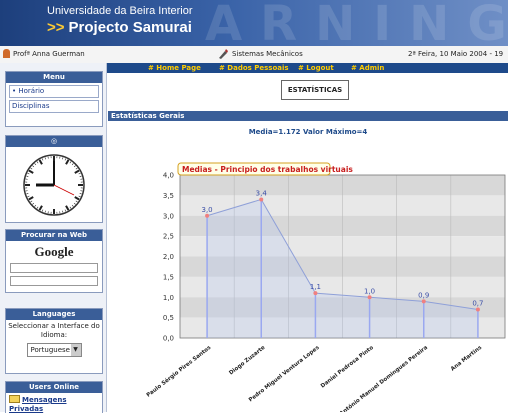  Describe the element at coordinates (262, 193) in the screenshot. I see `data-label: 3,4` at that location.